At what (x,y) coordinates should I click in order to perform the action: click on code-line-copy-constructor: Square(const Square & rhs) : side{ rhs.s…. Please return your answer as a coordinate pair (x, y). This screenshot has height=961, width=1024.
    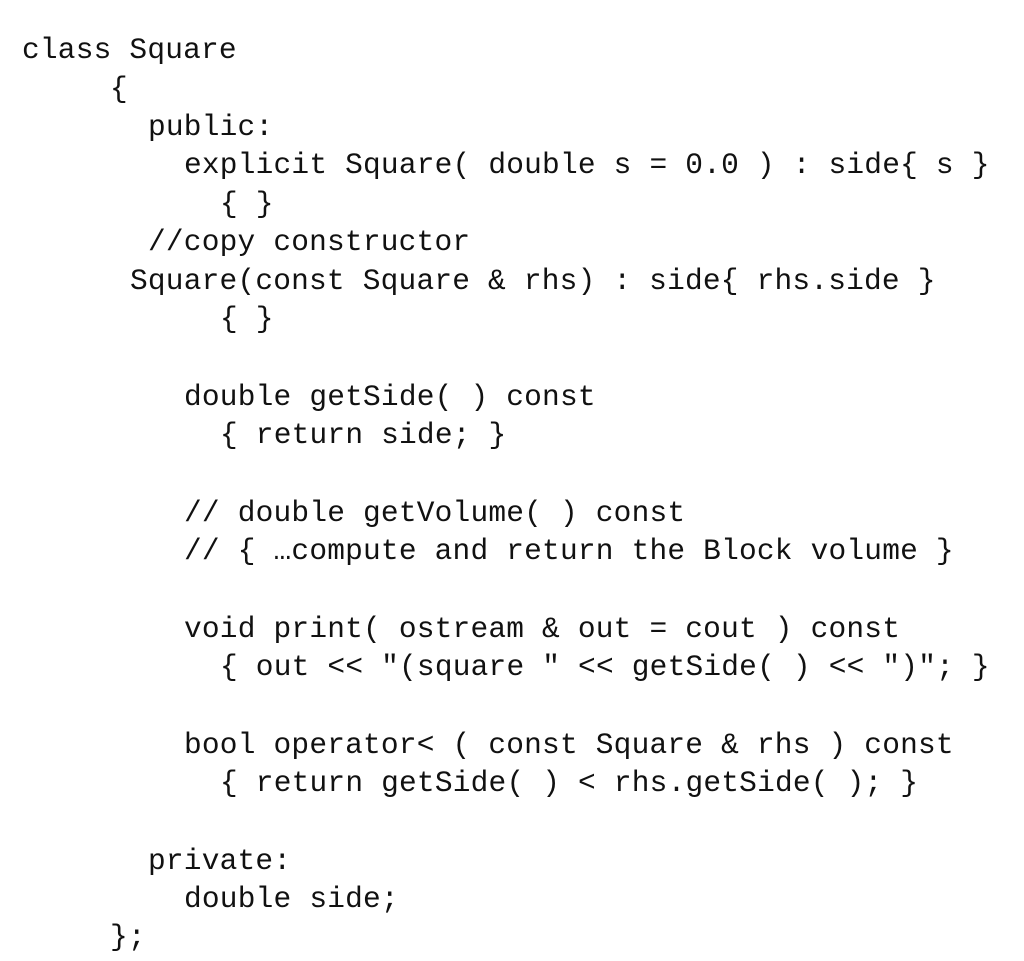
    Looking at the image, I should click on (533, 281).